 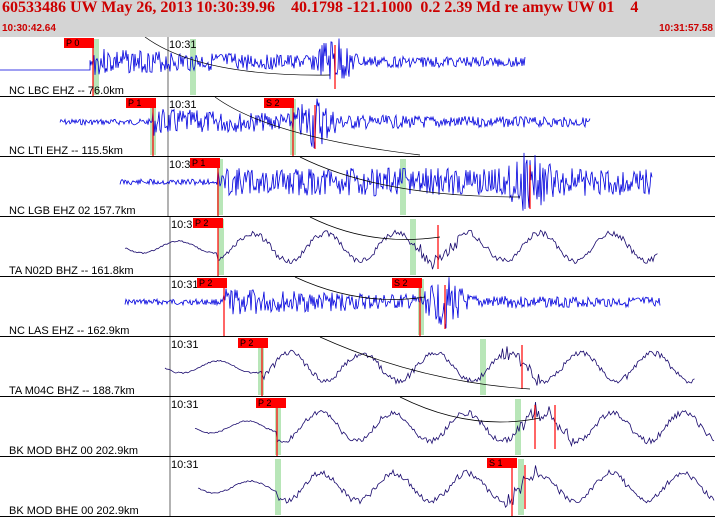 What do you see at coordinates (72, 391) in the screenshot?
I see `channel-label: TA M04C BHZ -- 188.7km` at bounding box center [72, 391].